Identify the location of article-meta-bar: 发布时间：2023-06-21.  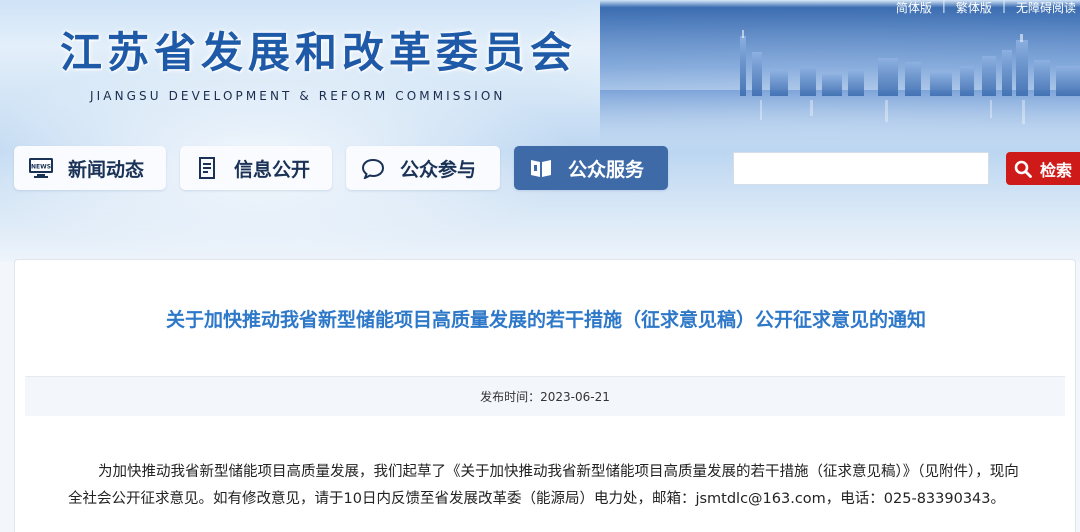
(545, 396).